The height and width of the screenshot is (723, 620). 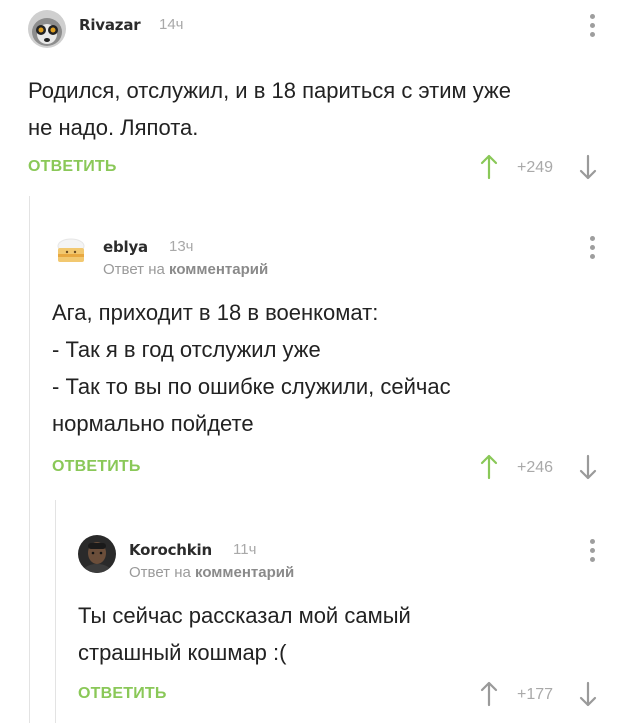 What do you see at coordinates (245, 549) in the screenshot?
I see `comment-time: 11ч` at bounding box center [245, 549].